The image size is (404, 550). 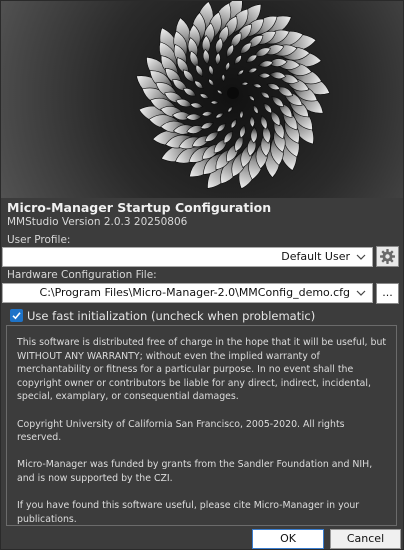 I want to click on profile-settings-button, so click(x=387, y=256).